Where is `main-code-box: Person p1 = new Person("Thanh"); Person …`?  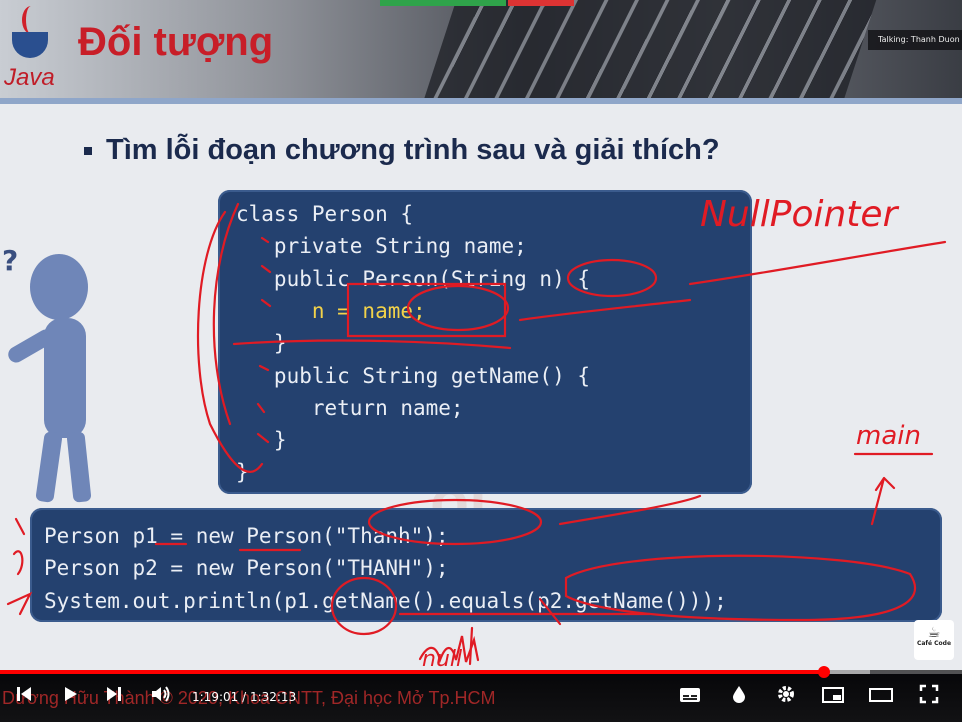
main-code-box: Person p1 = new Person("Thanh"); Person … is located at coordinates (486, 565).